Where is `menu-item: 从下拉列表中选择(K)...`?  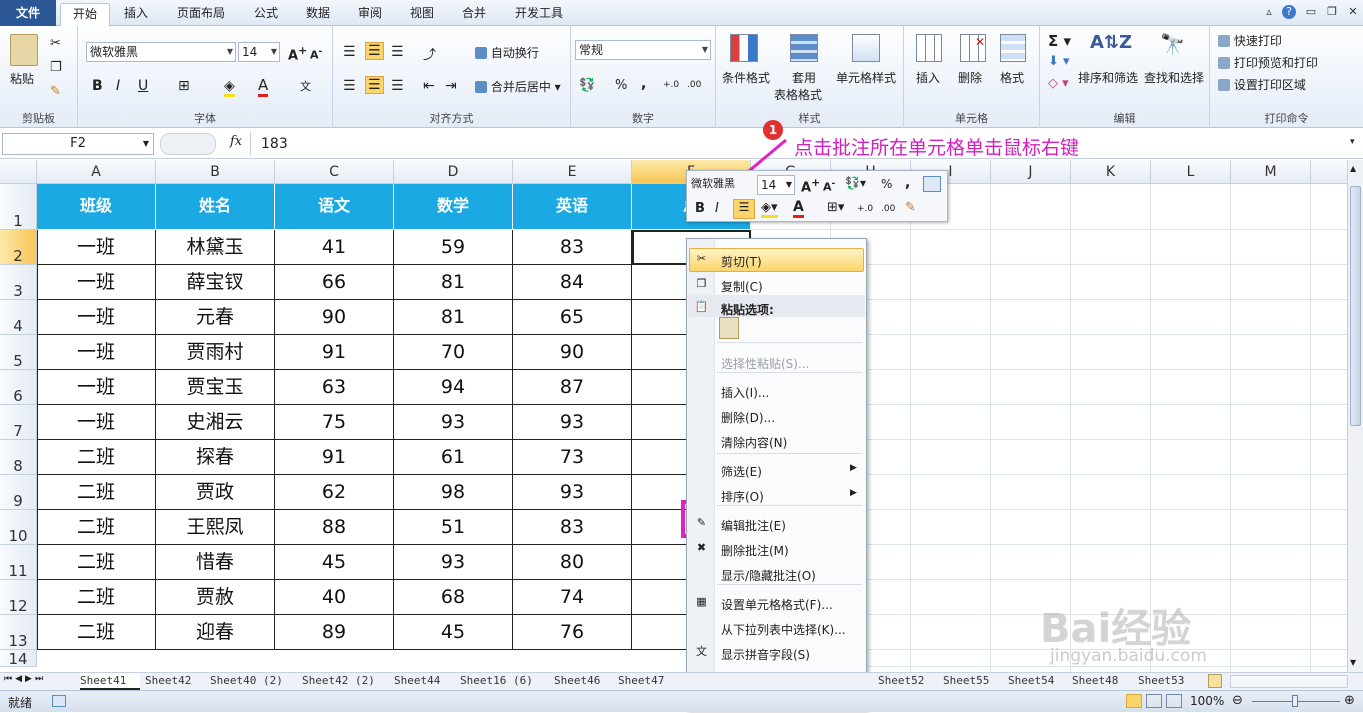
menu-item: 从下拉列表中选择(K)... is located at coordinates (783, 629).